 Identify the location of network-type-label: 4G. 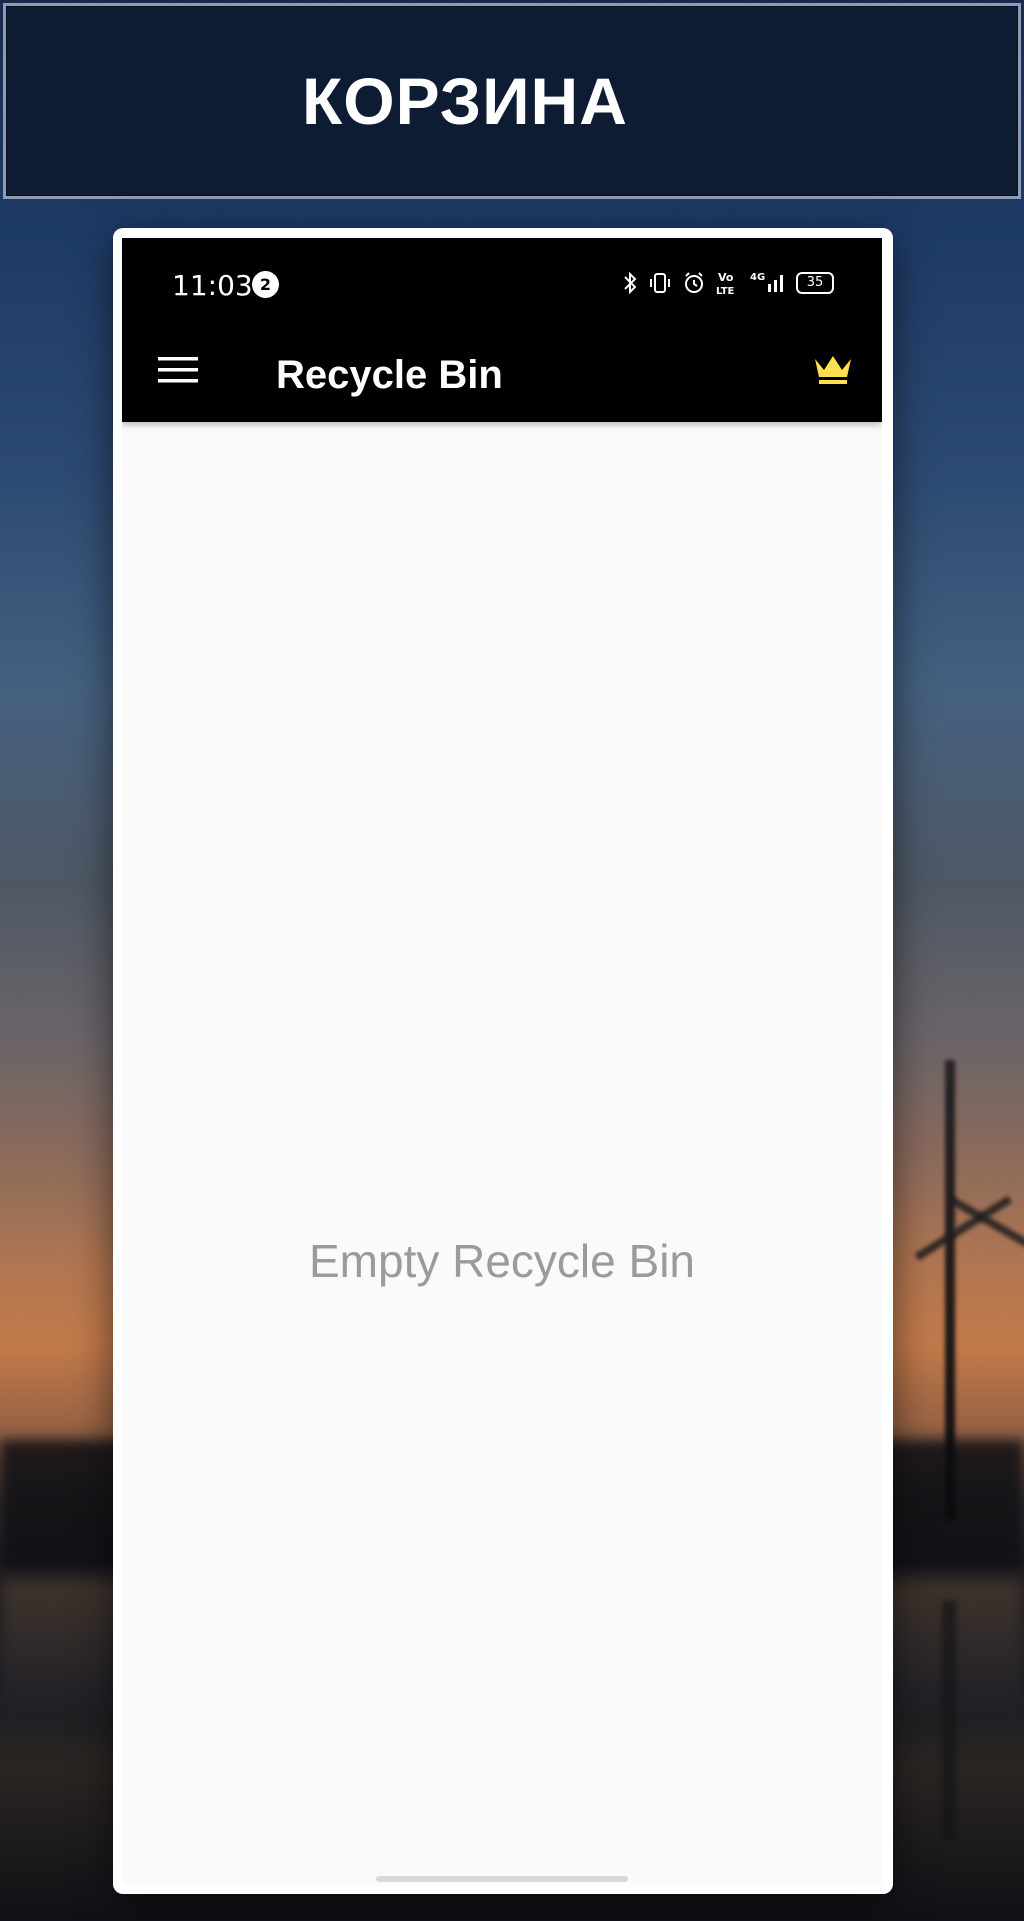
(757, 277).